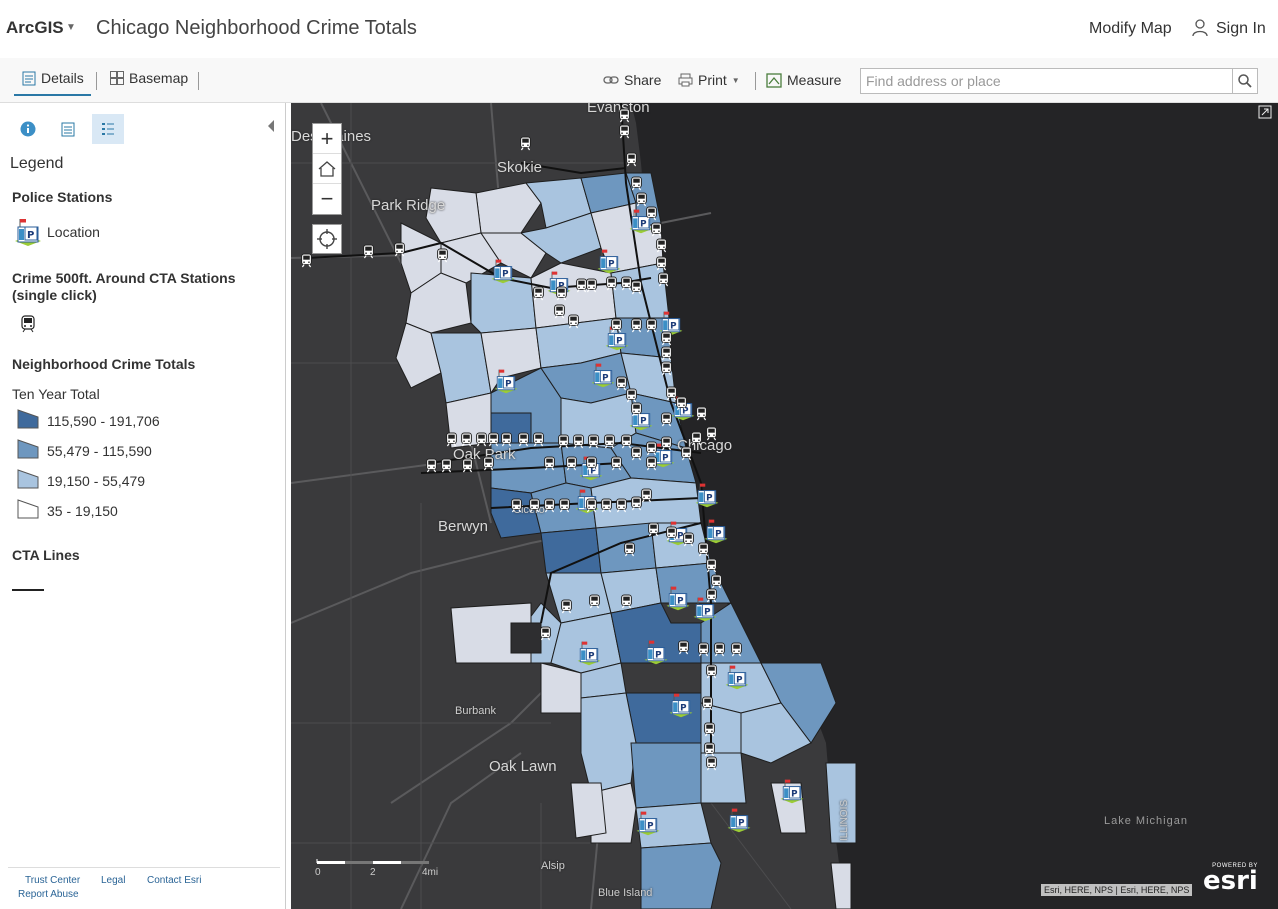  What do you see at coordinates (28, 129) in the screenshot?
I see `about-tab` at bounding box center [28, 129].